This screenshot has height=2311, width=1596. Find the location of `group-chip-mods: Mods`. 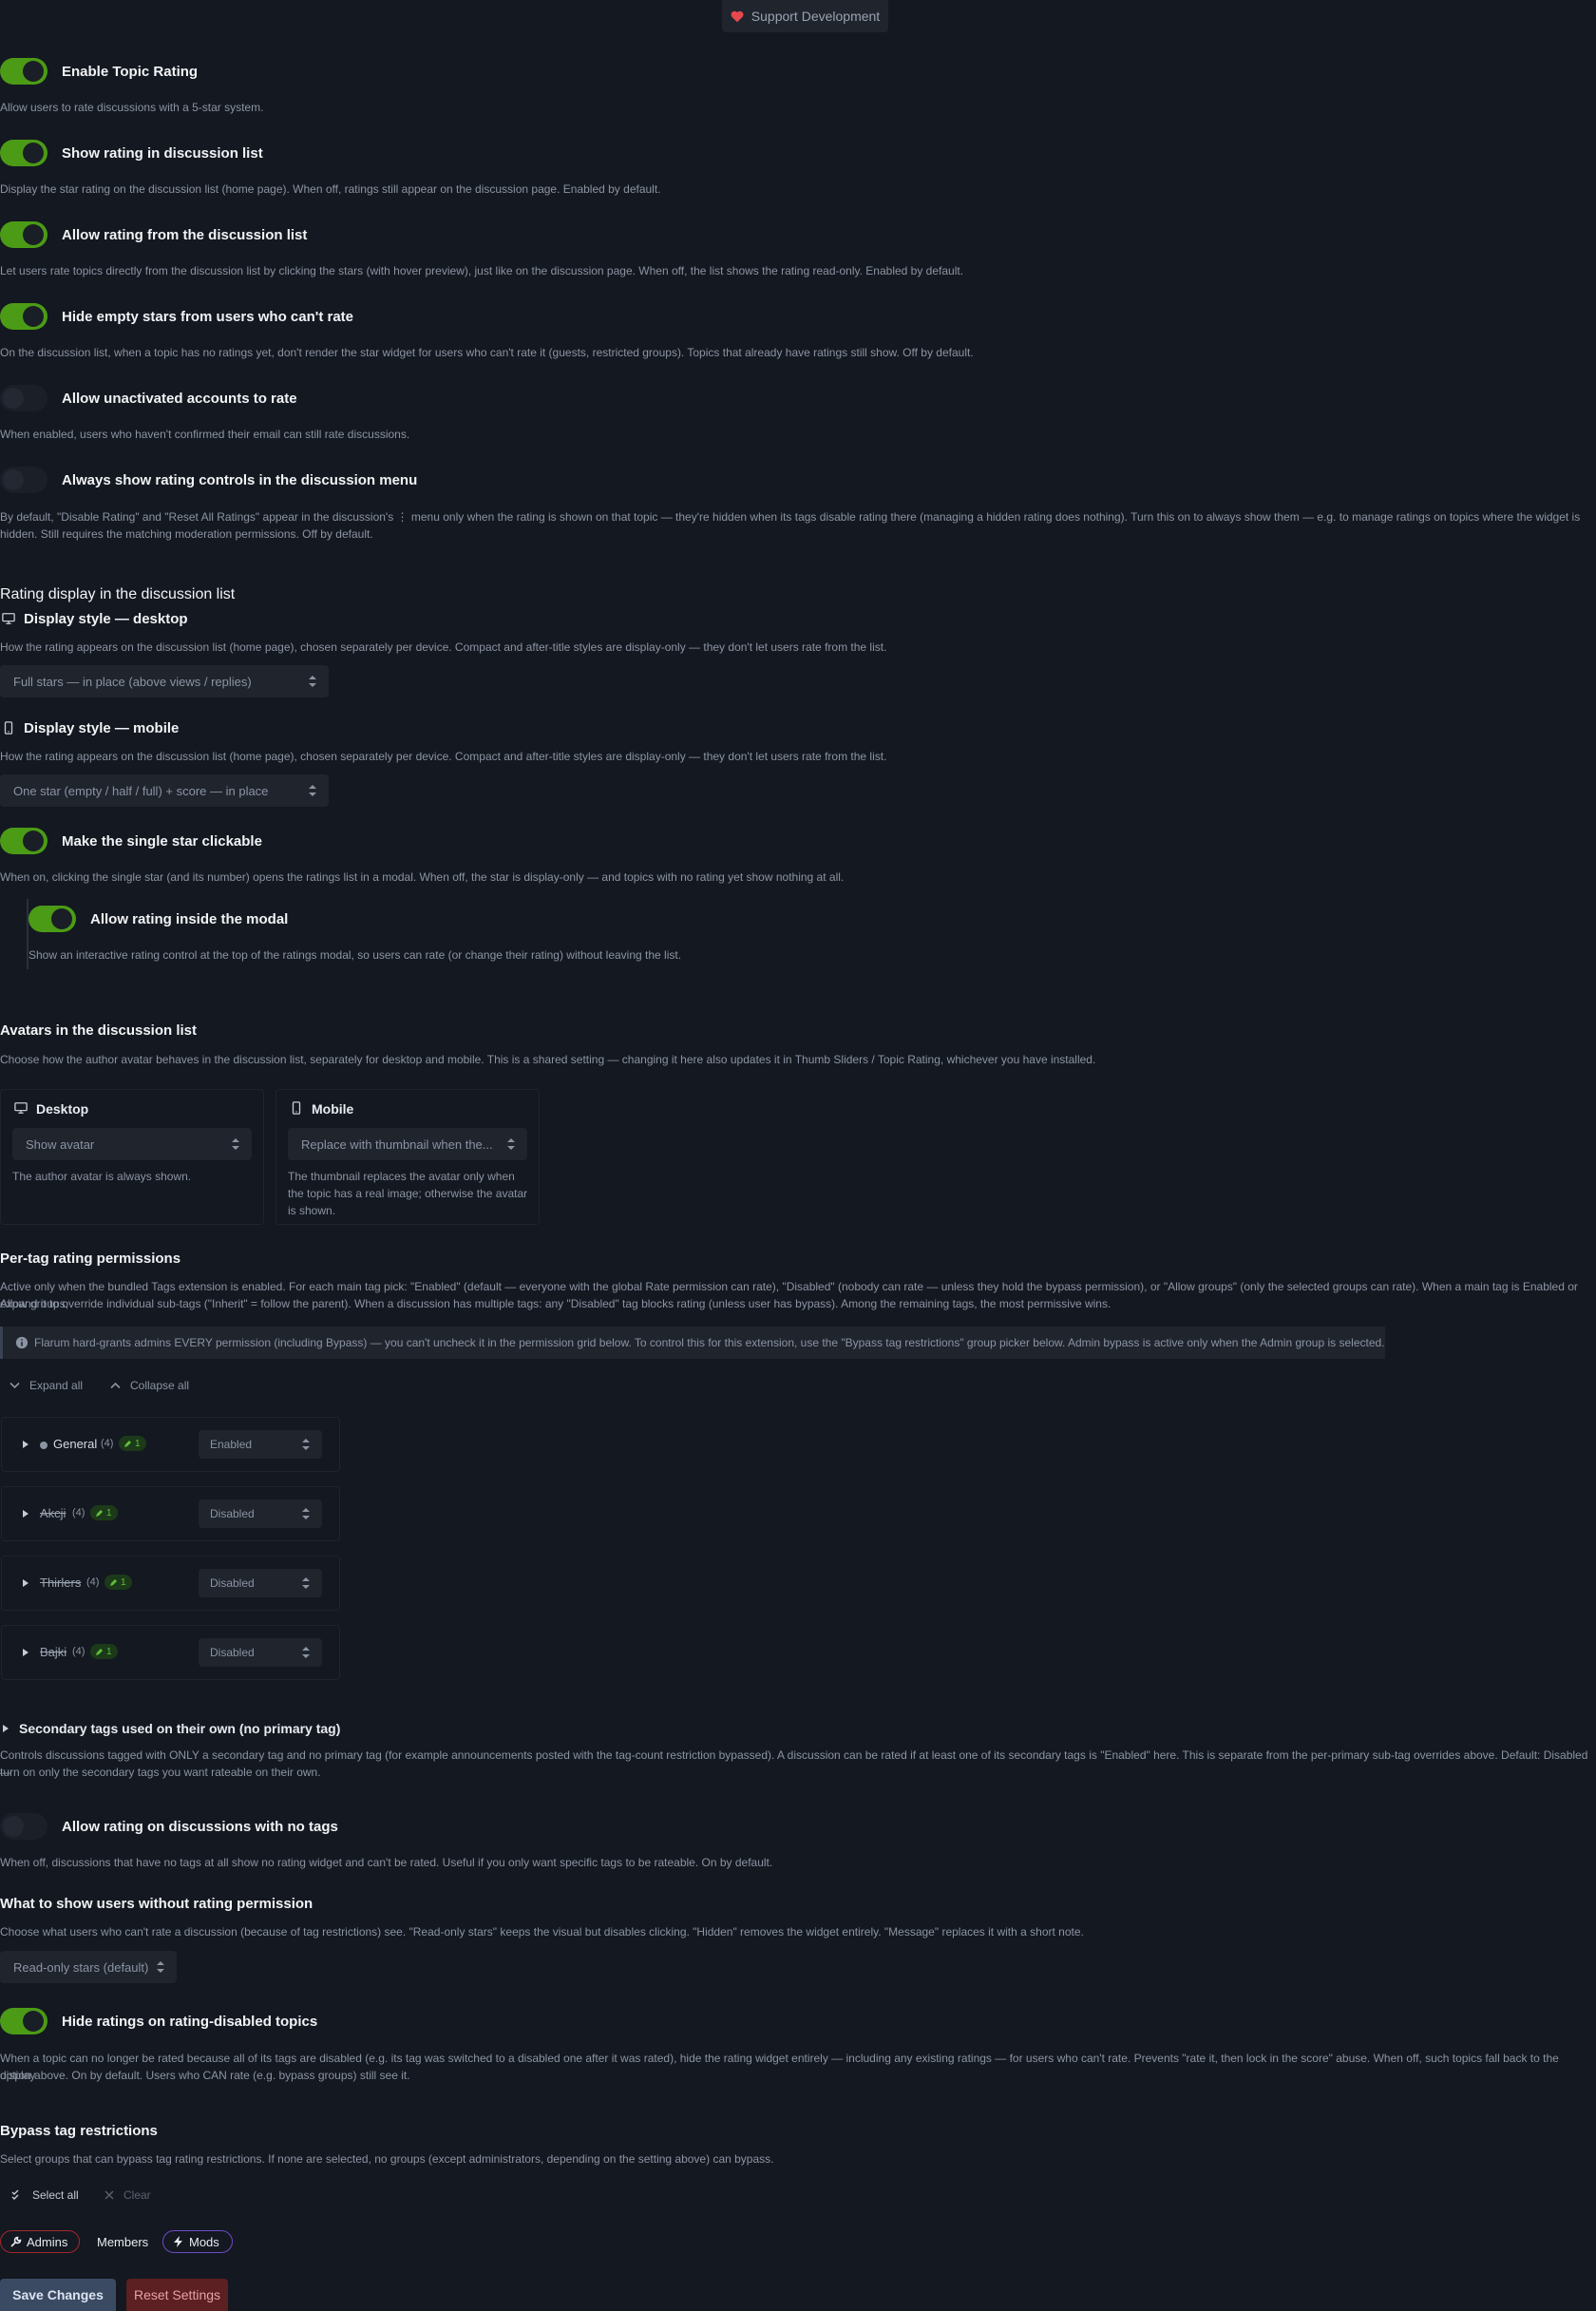

group-chip-mods: Mods is located at coordinates (197, 2241).